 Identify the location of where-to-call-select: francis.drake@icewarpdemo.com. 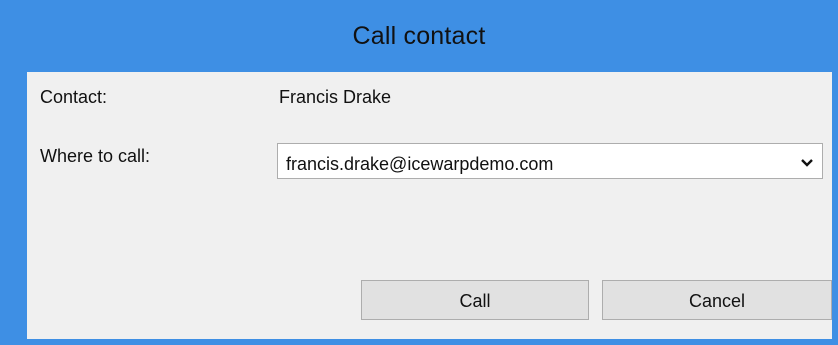
(550, 161).